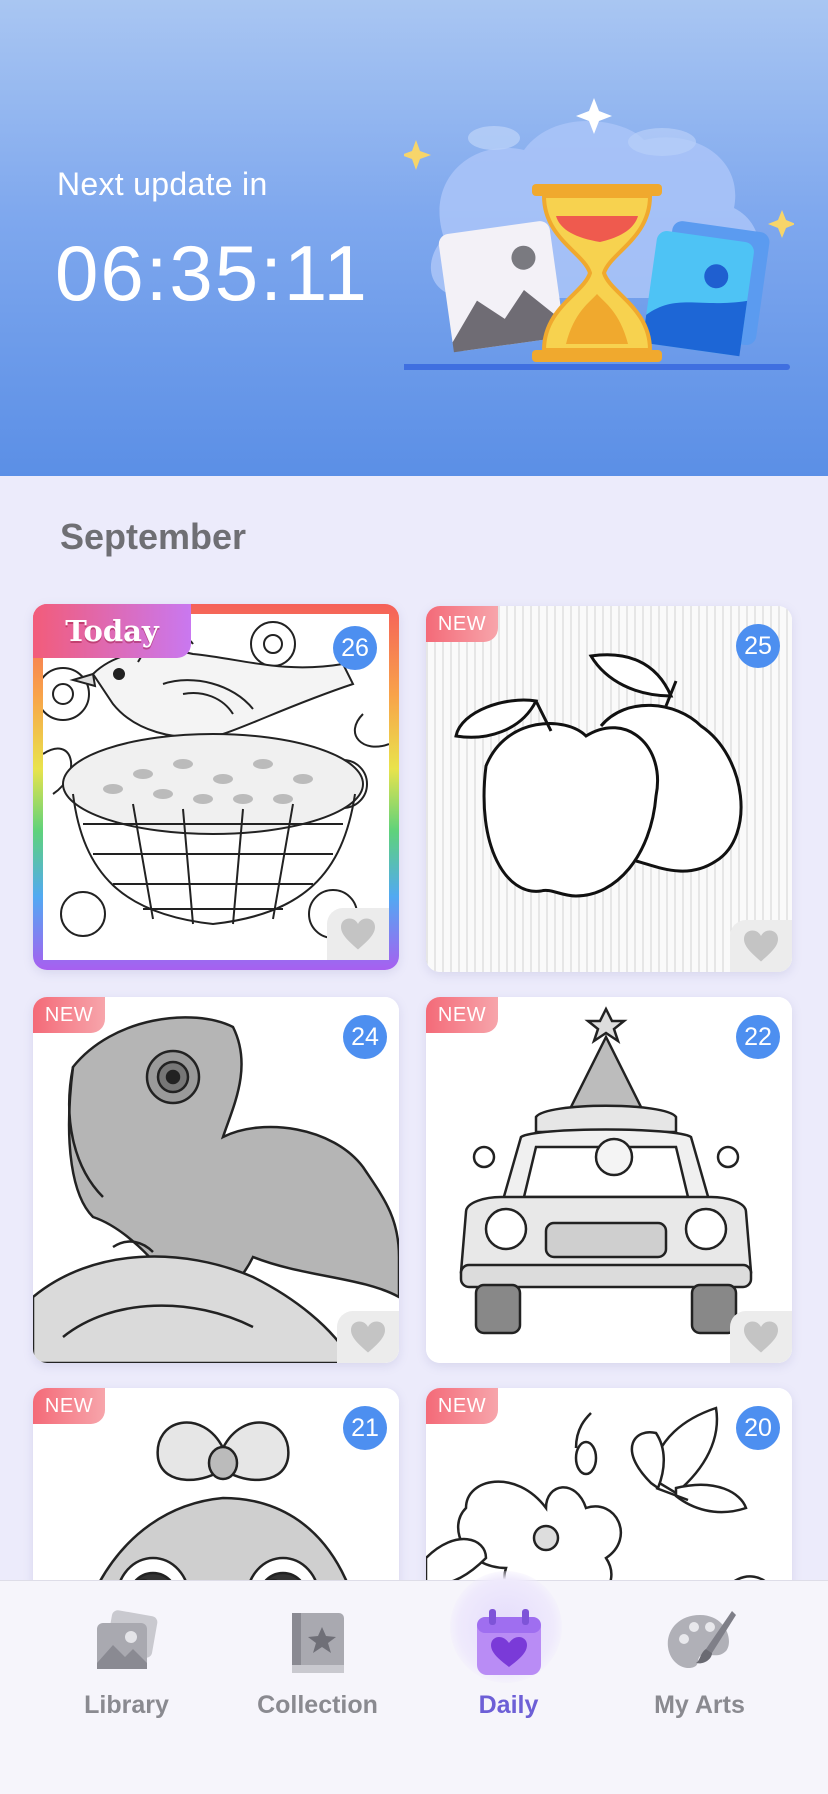  Describe the element at coordinates (508, 1705) in the screenshot. I see `nav-label-daily: Daily` at that location.